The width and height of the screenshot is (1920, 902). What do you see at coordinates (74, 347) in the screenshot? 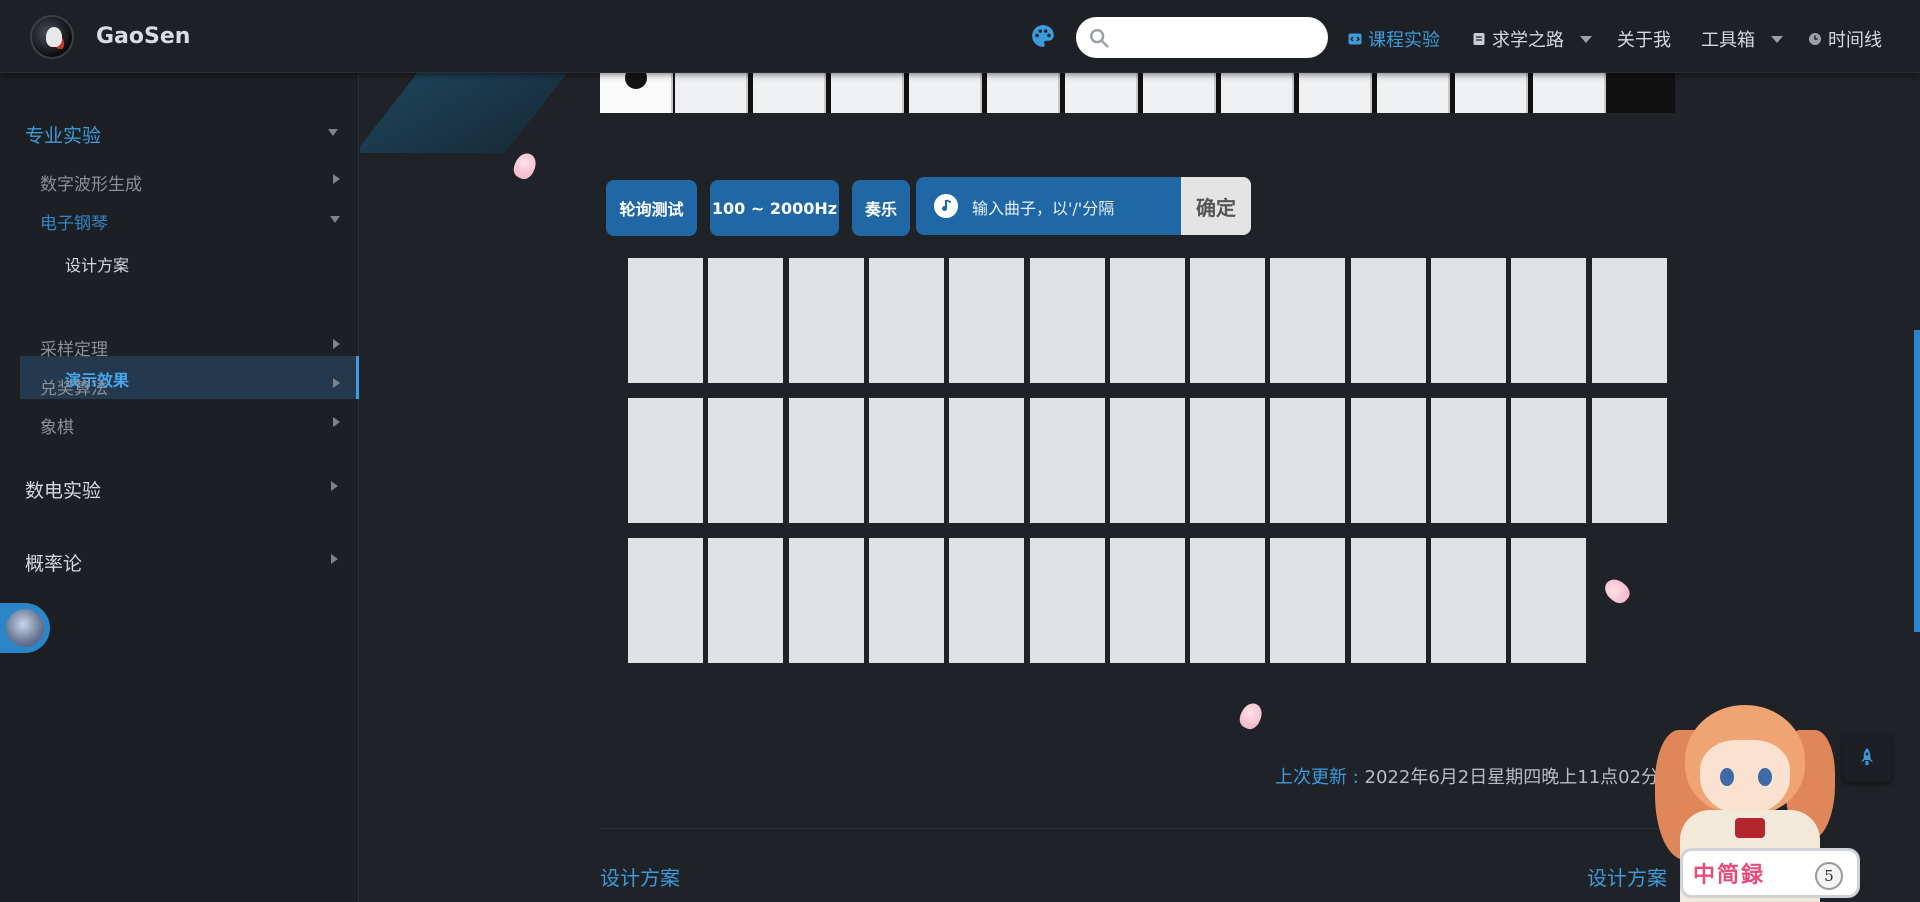
I see `sidebar-item-sampling-theorem: 采样定理` at bounding box center [74, 347].